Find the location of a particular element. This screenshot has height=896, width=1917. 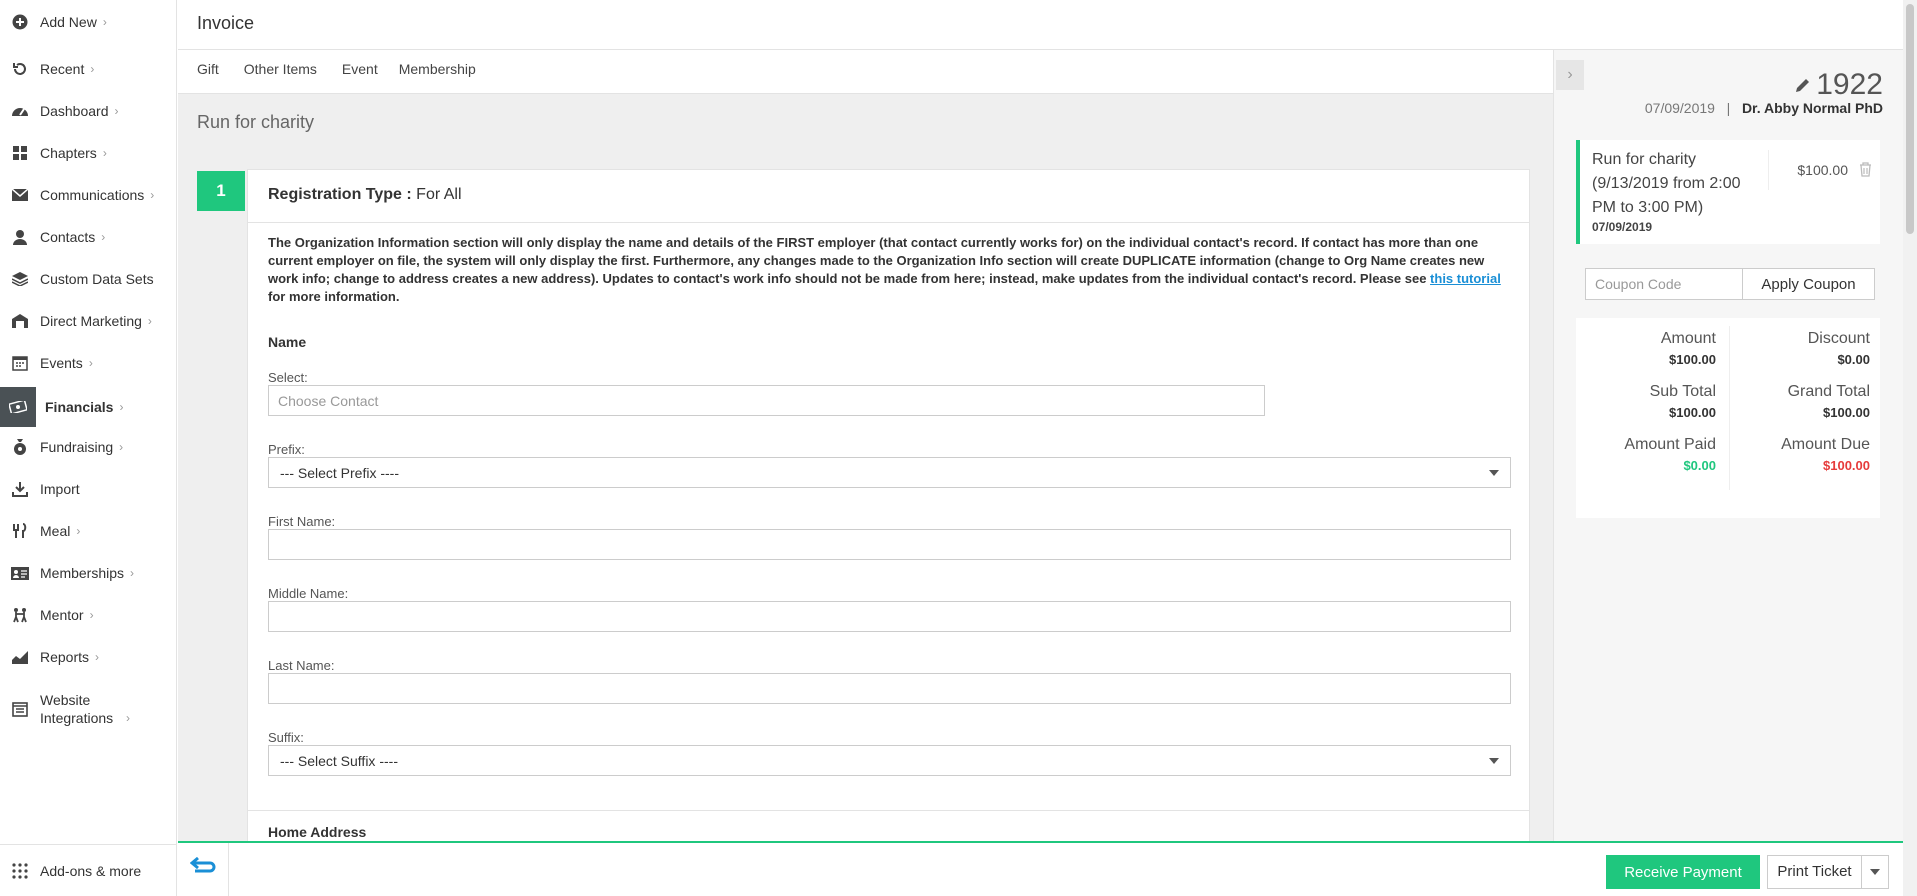

sidebar-item-import: Import is located at coordinates (88, 489).